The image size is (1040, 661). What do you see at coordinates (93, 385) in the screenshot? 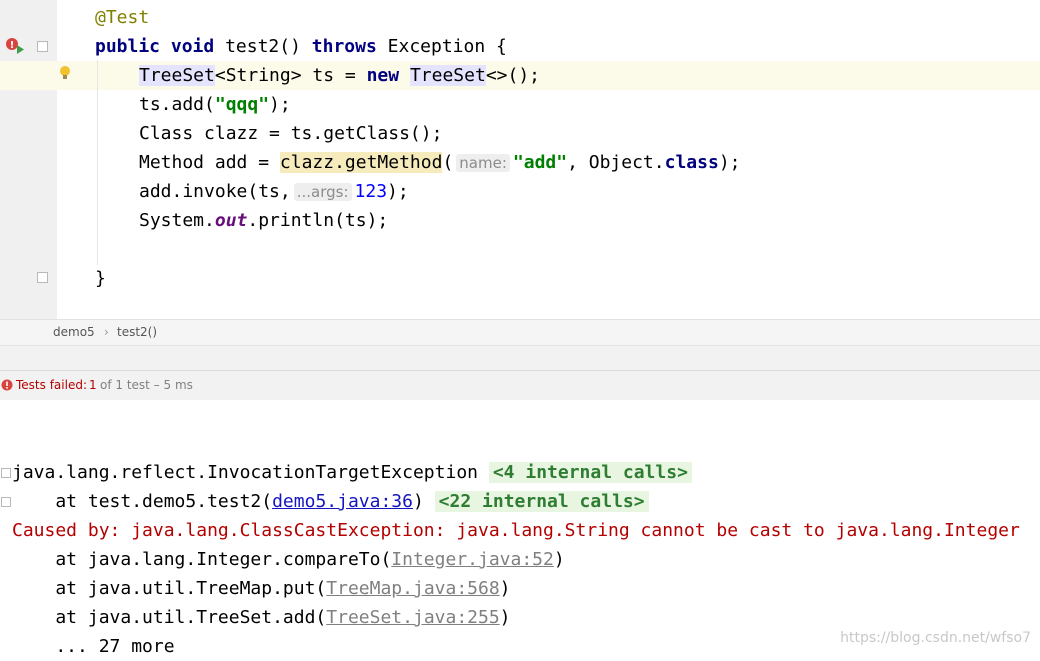
I see `failed-count: 1` at bounding box center [93, 385].